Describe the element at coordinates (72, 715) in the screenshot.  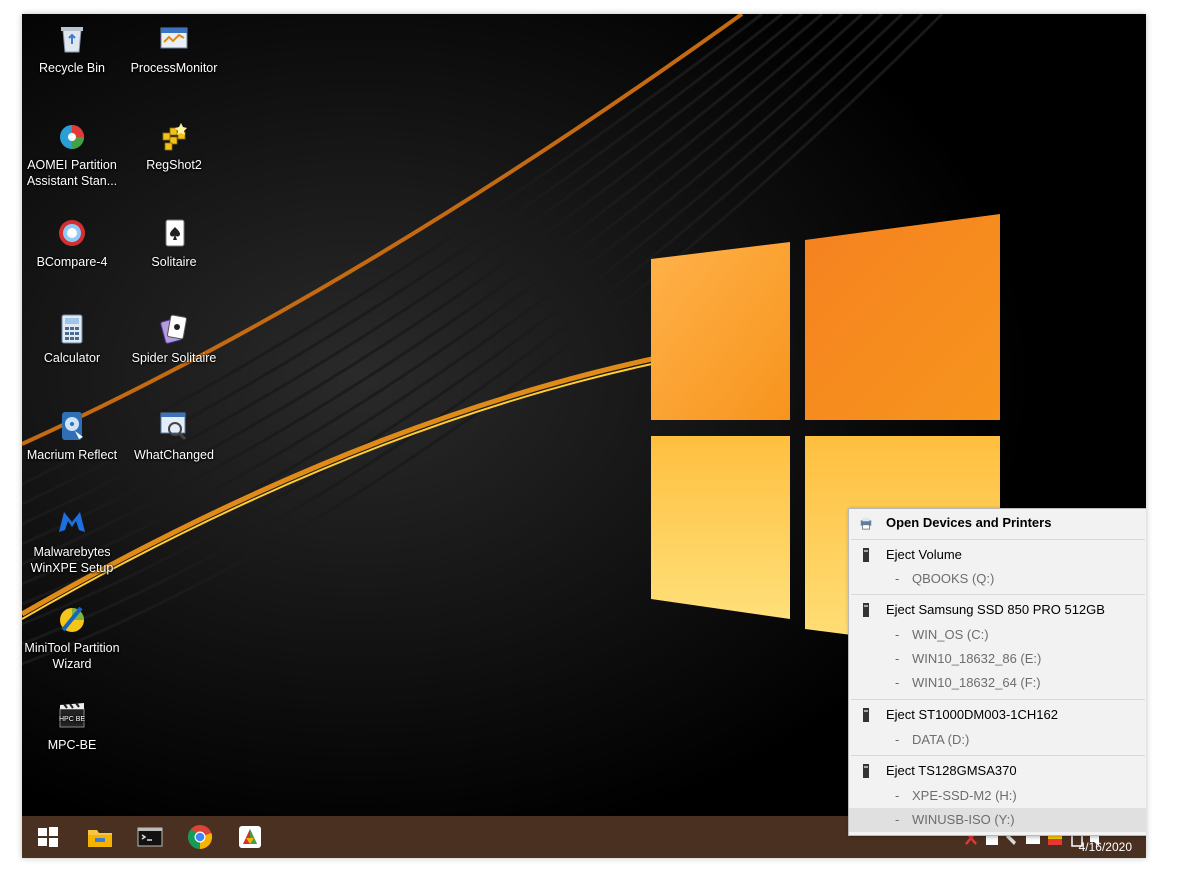
I see `mpc-be-icon: HPC BE` at that location.